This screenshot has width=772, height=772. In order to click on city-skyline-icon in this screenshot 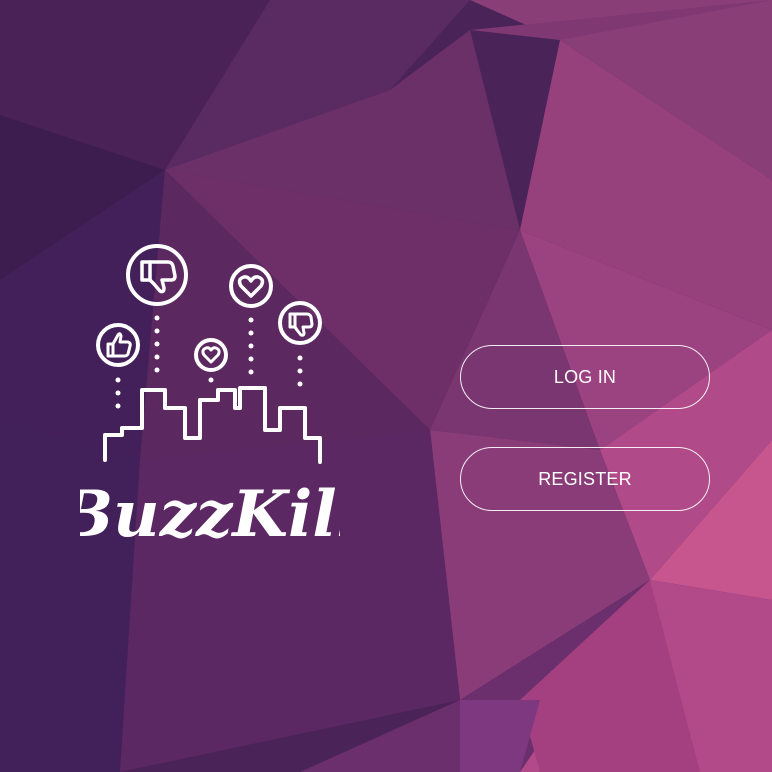, I will do `click(212, 425)`.